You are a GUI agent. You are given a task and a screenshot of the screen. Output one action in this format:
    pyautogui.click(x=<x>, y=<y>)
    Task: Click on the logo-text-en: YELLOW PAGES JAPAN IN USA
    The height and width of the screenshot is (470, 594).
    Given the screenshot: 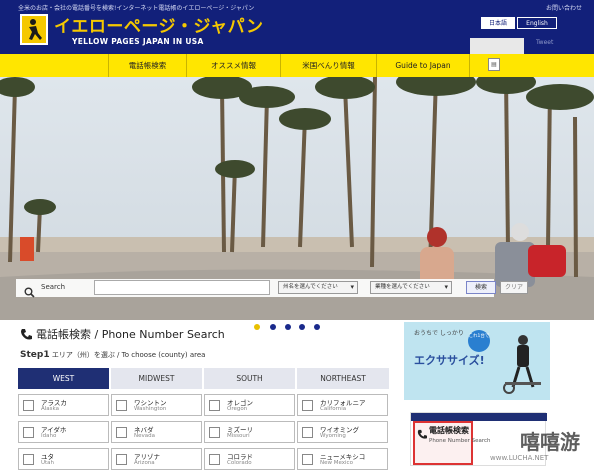 What is the action you would take?
    pyautogui.click(x=138, y=41)
    